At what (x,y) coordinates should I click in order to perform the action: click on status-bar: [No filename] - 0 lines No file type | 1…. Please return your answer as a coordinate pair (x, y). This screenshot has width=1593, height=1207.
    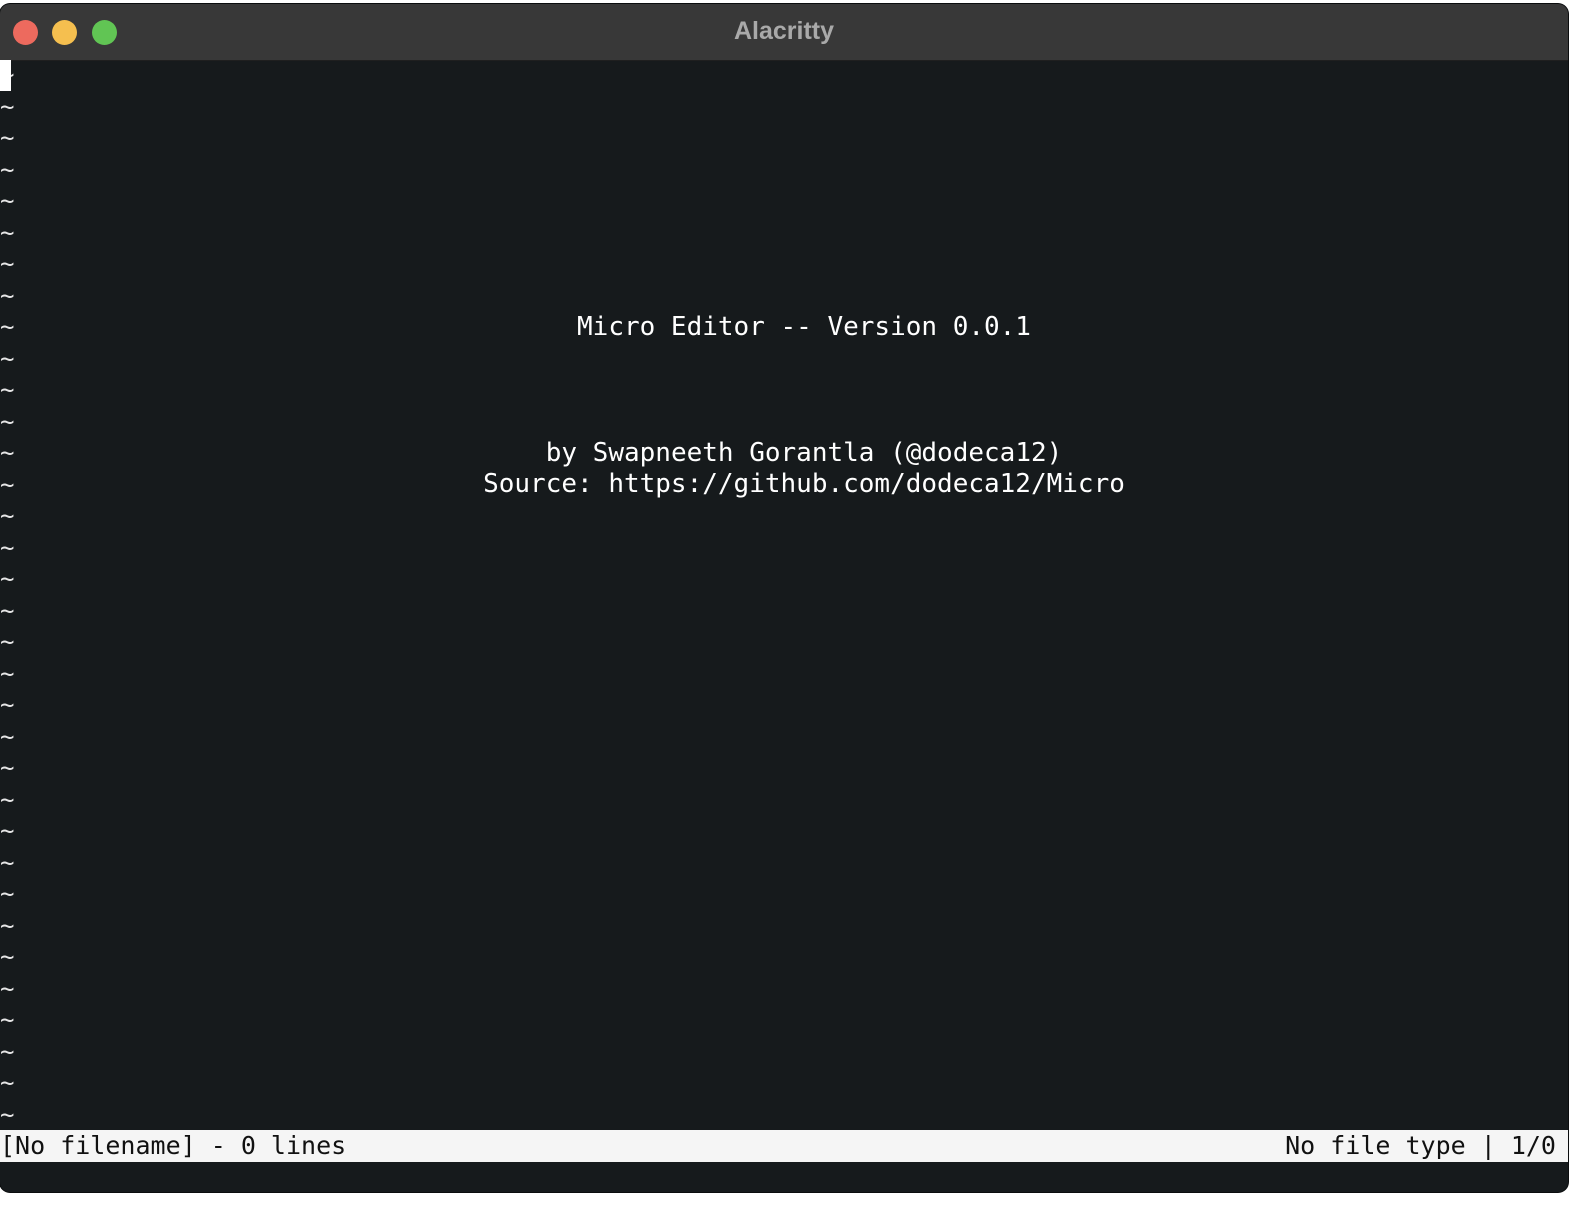
    Looking at the image, I should click on (784, 1146).